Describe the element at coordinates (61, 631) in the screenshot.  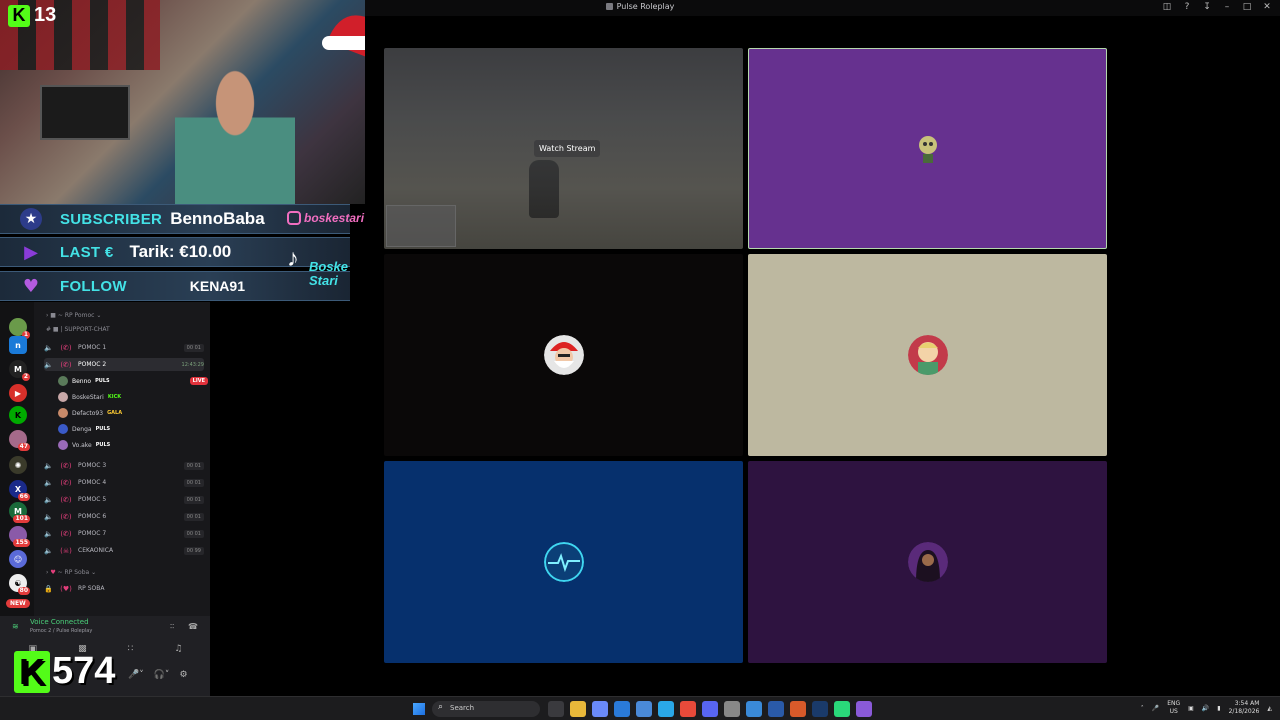
I see `voice-location: Pomoc 2 / Pulse Roleplay` at that location.